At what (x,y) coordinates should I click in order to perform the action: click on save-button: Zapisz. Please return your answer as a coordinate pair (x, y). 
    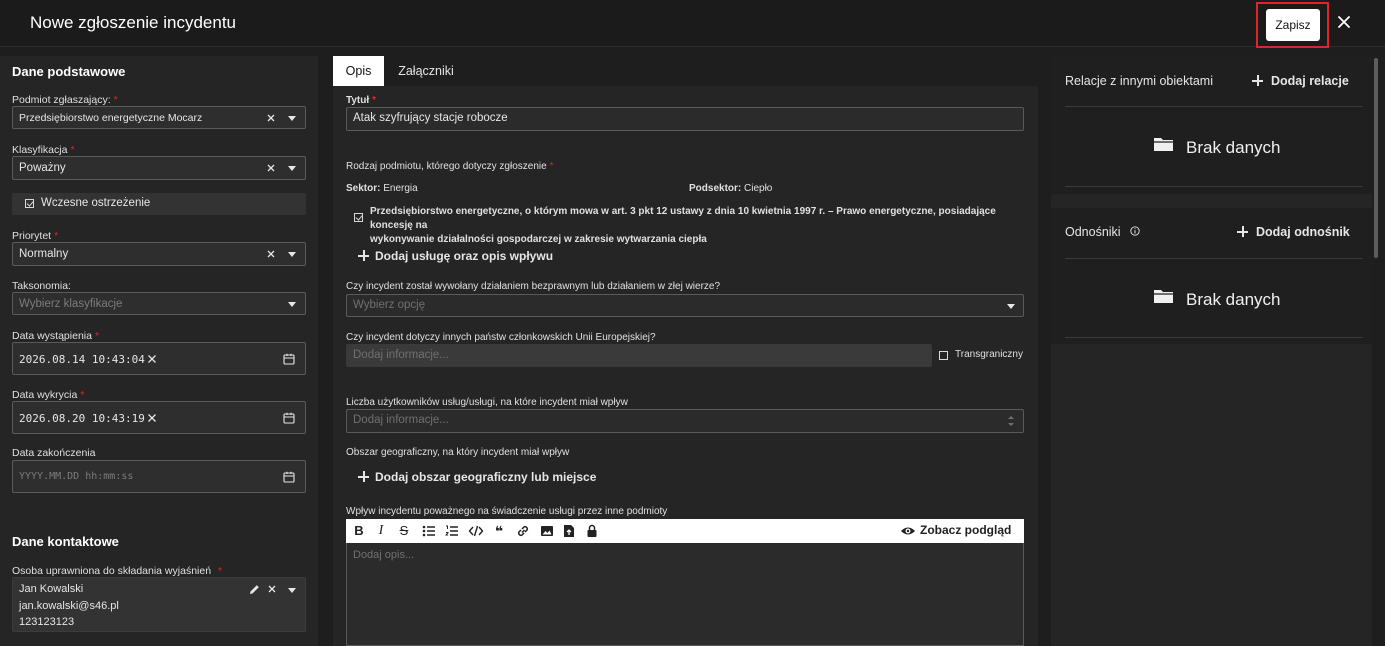
    Looking at the image, I should click on (1293, 25).